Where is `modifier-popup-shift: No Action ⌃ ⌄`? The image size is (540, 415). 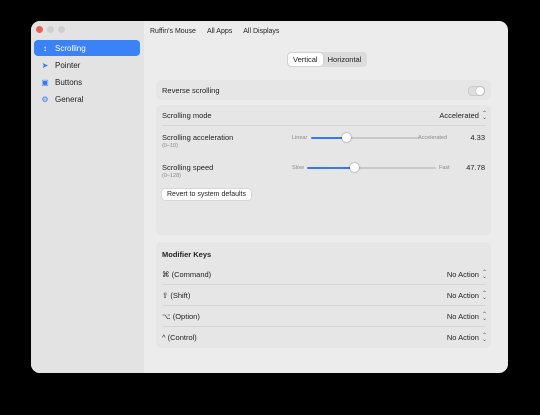
modifier-popup-shift: No Action ⌃ ⌄ is located at coordinates (466, 295).